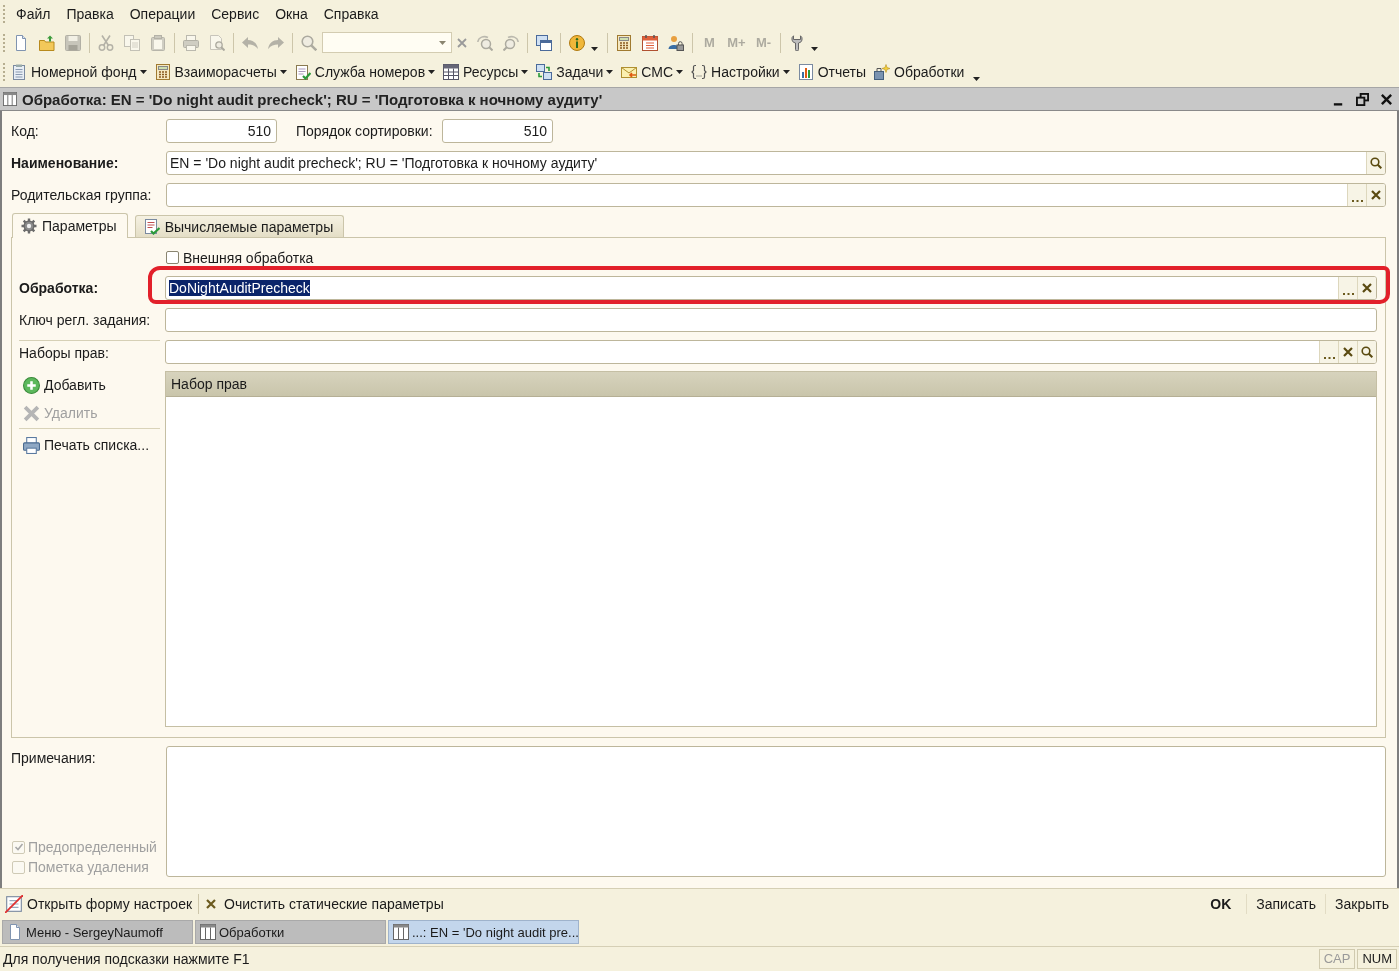 This screenshot has width=1399, height=971. What do you see at coordinates (70, 225) in the screenshot?
I see `tab: Параметры` at bounding box center [70, 225].